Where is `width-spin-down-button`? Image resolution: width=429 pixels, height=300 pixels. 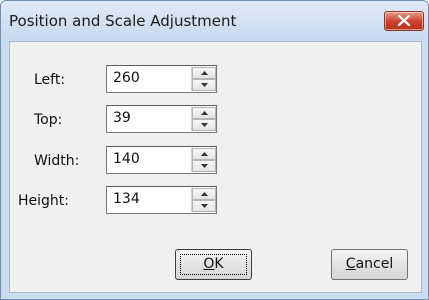
width-spin-down-button is located at coordinates (204, 166).